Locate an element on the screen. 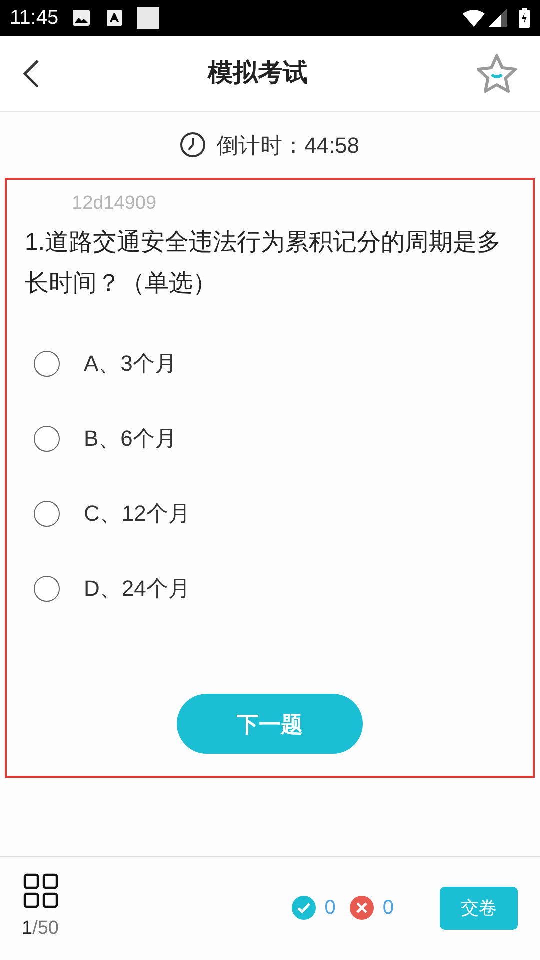 The width and height of the screenshot is (540, 960). page-title: 模拟考试 is located at coordinates (258, 73).